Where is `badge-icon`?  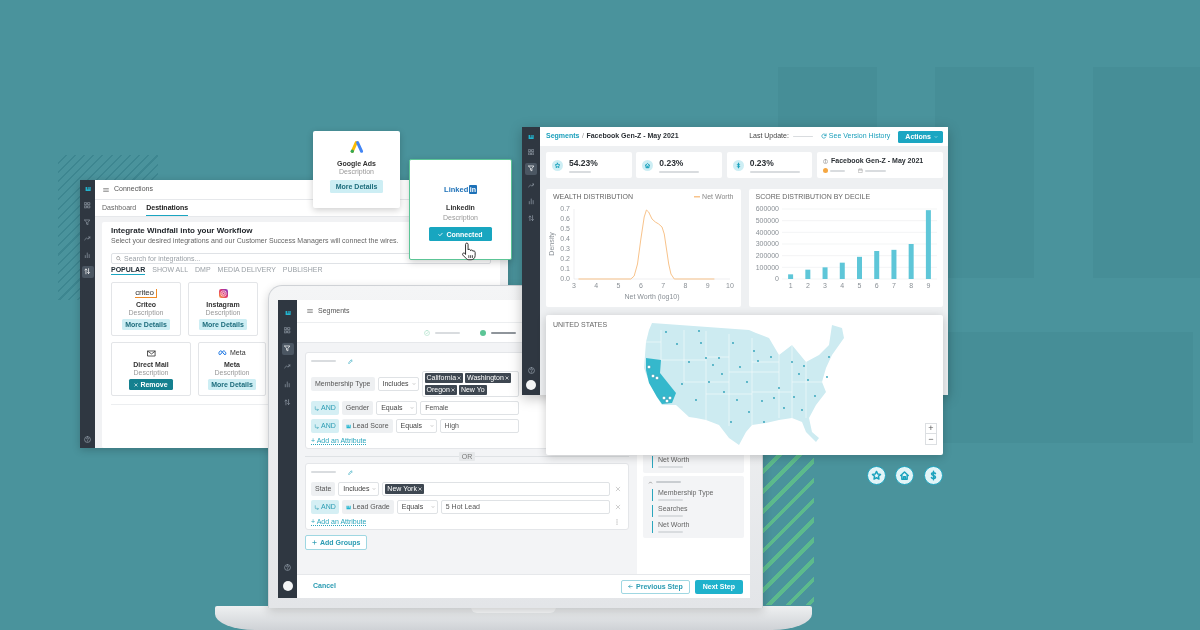
badge-icon is located at coordinates (825, 170).